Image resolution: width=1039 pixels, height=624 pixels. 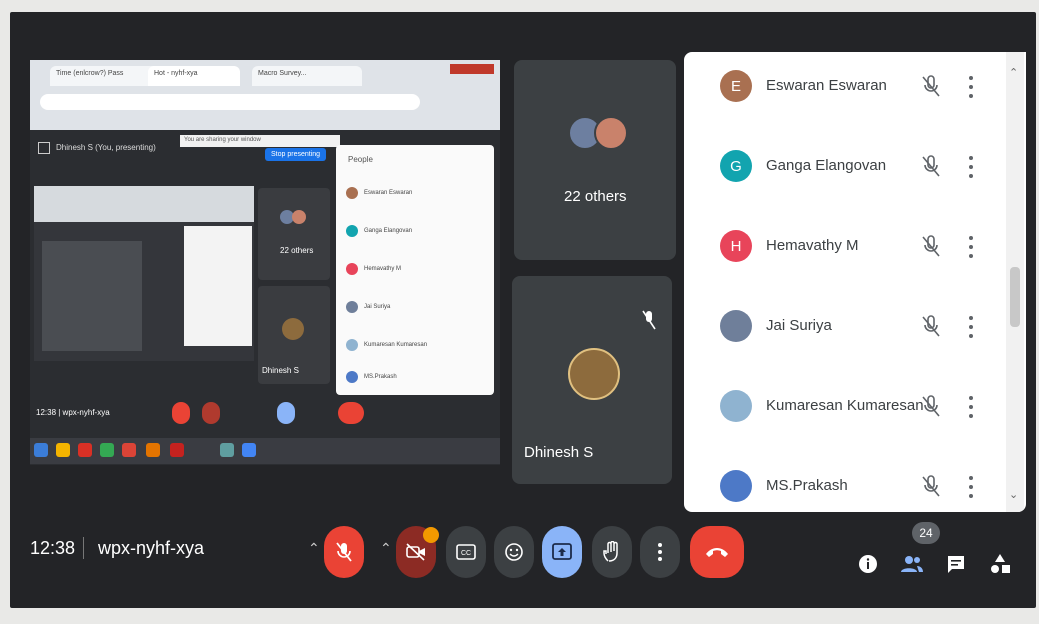 I want to click on mini-others-tile: 22 others, so click(x=294, y=234).